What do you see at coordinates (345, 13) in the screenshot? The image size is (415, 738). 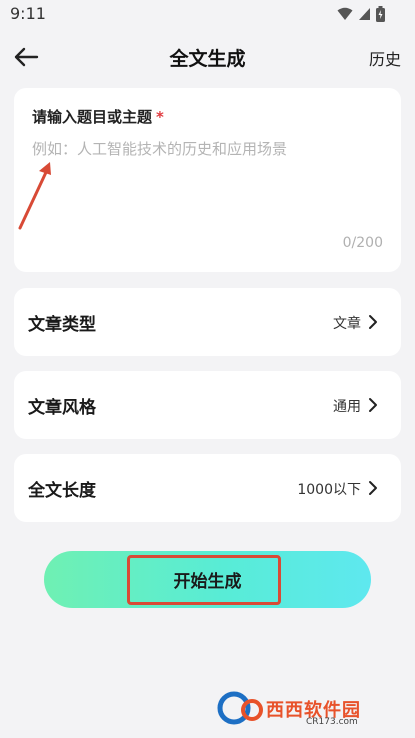 I see `wifi-icon` at bounding box center [345, 13].